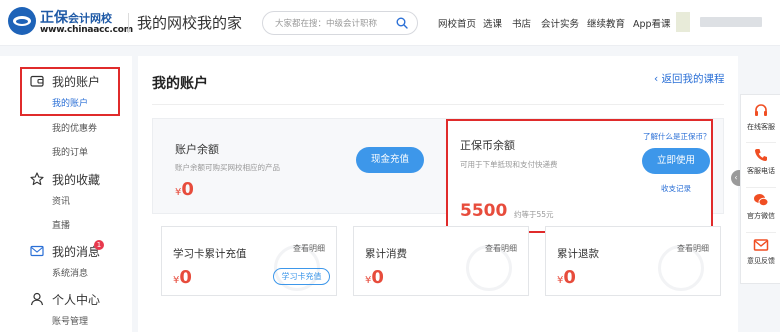  I want to click on cash-recharge-button: 现金充值, so click(390, 160).